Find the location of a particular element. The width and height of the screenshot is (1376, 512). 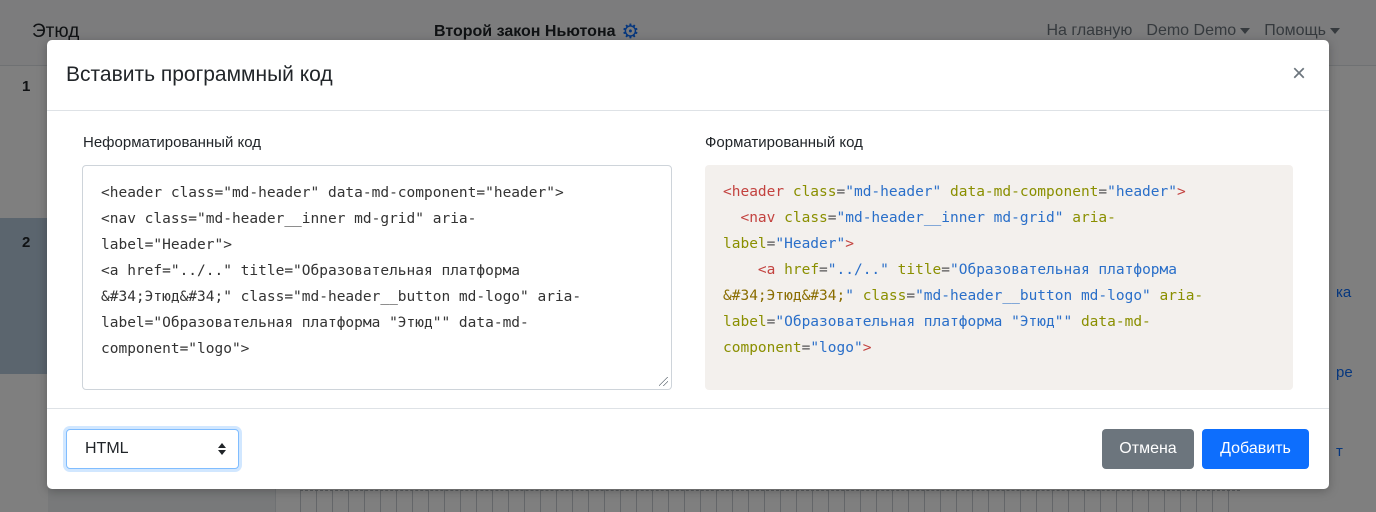

code-token: "Header" is located at coordinates (810, 244).